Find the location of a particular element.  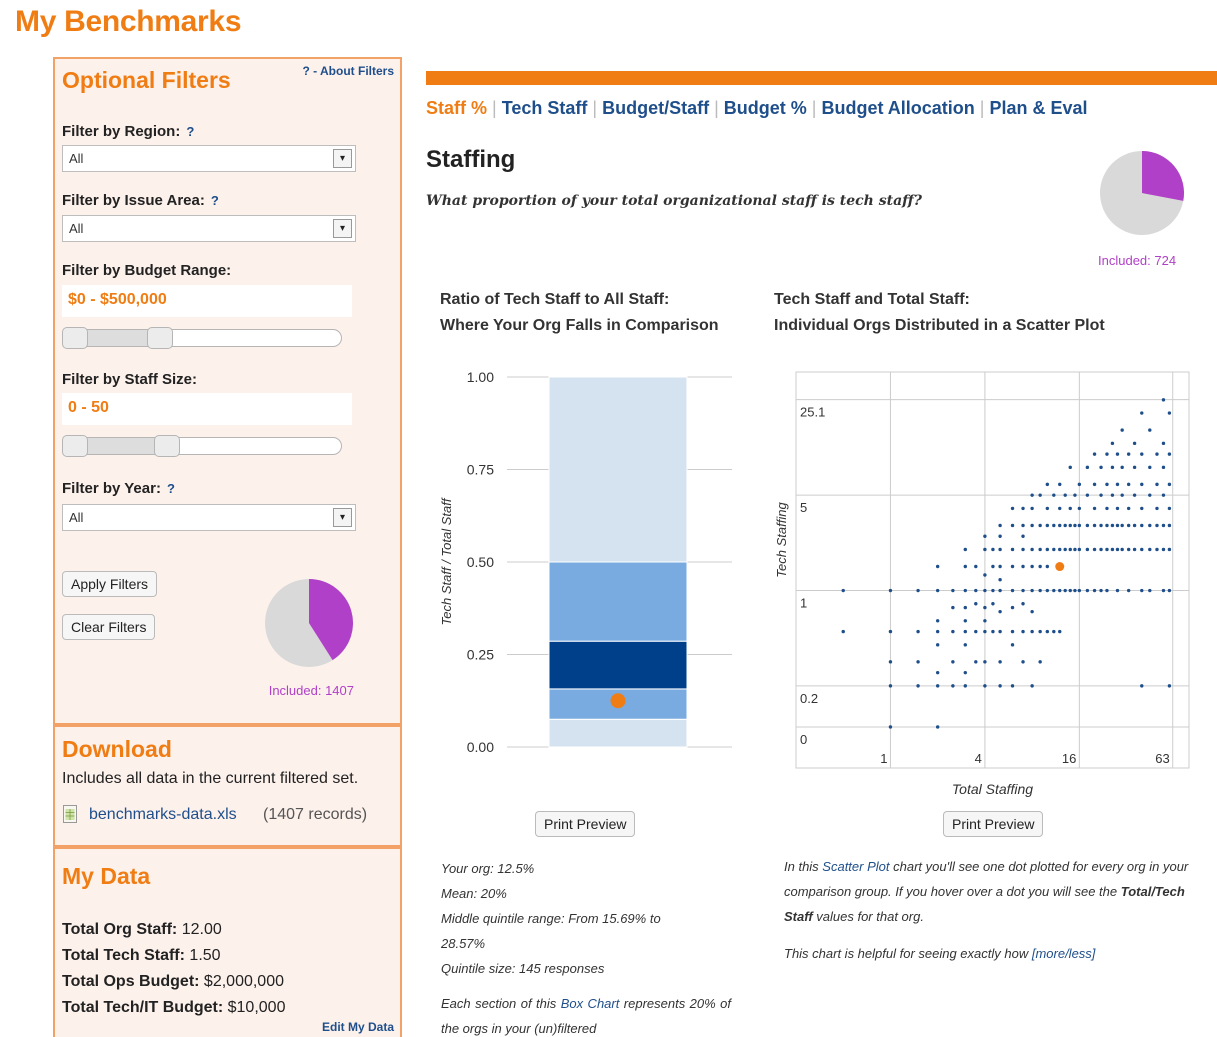

staff-size-handle-max is located at coordinates (167, 446).